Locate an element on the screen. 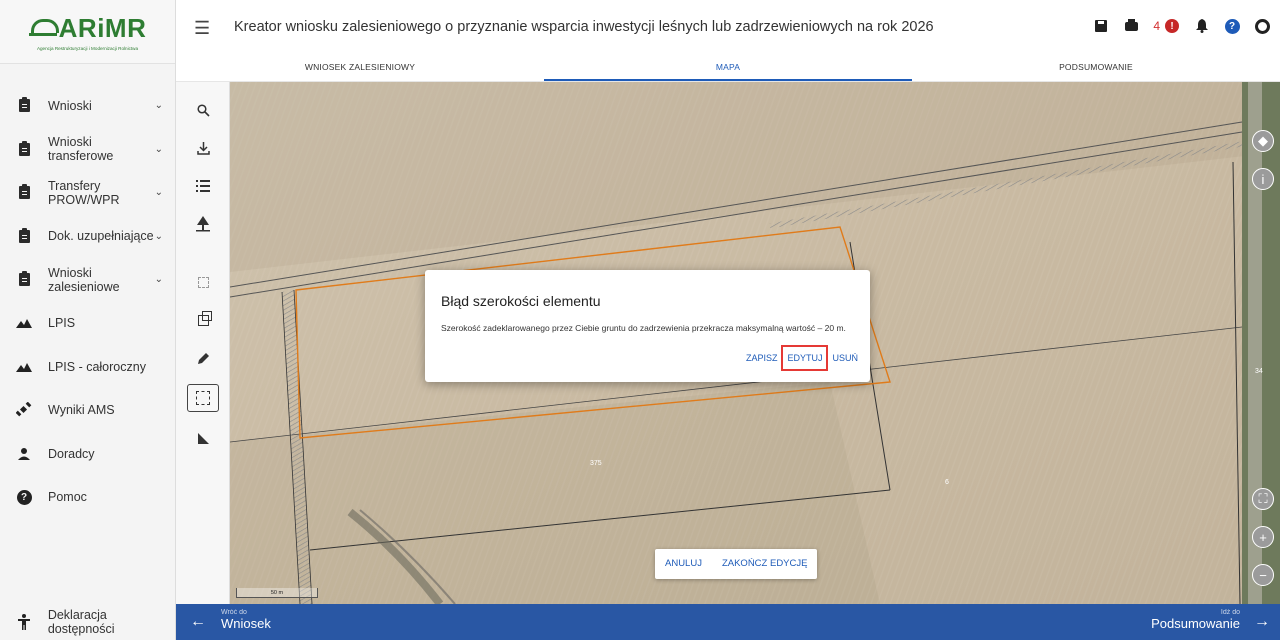 Image resolution: width=1280 pixels, height=640 pixels. sidebar-item-doradcy: Doradcy is located at coordinates (87, 454).